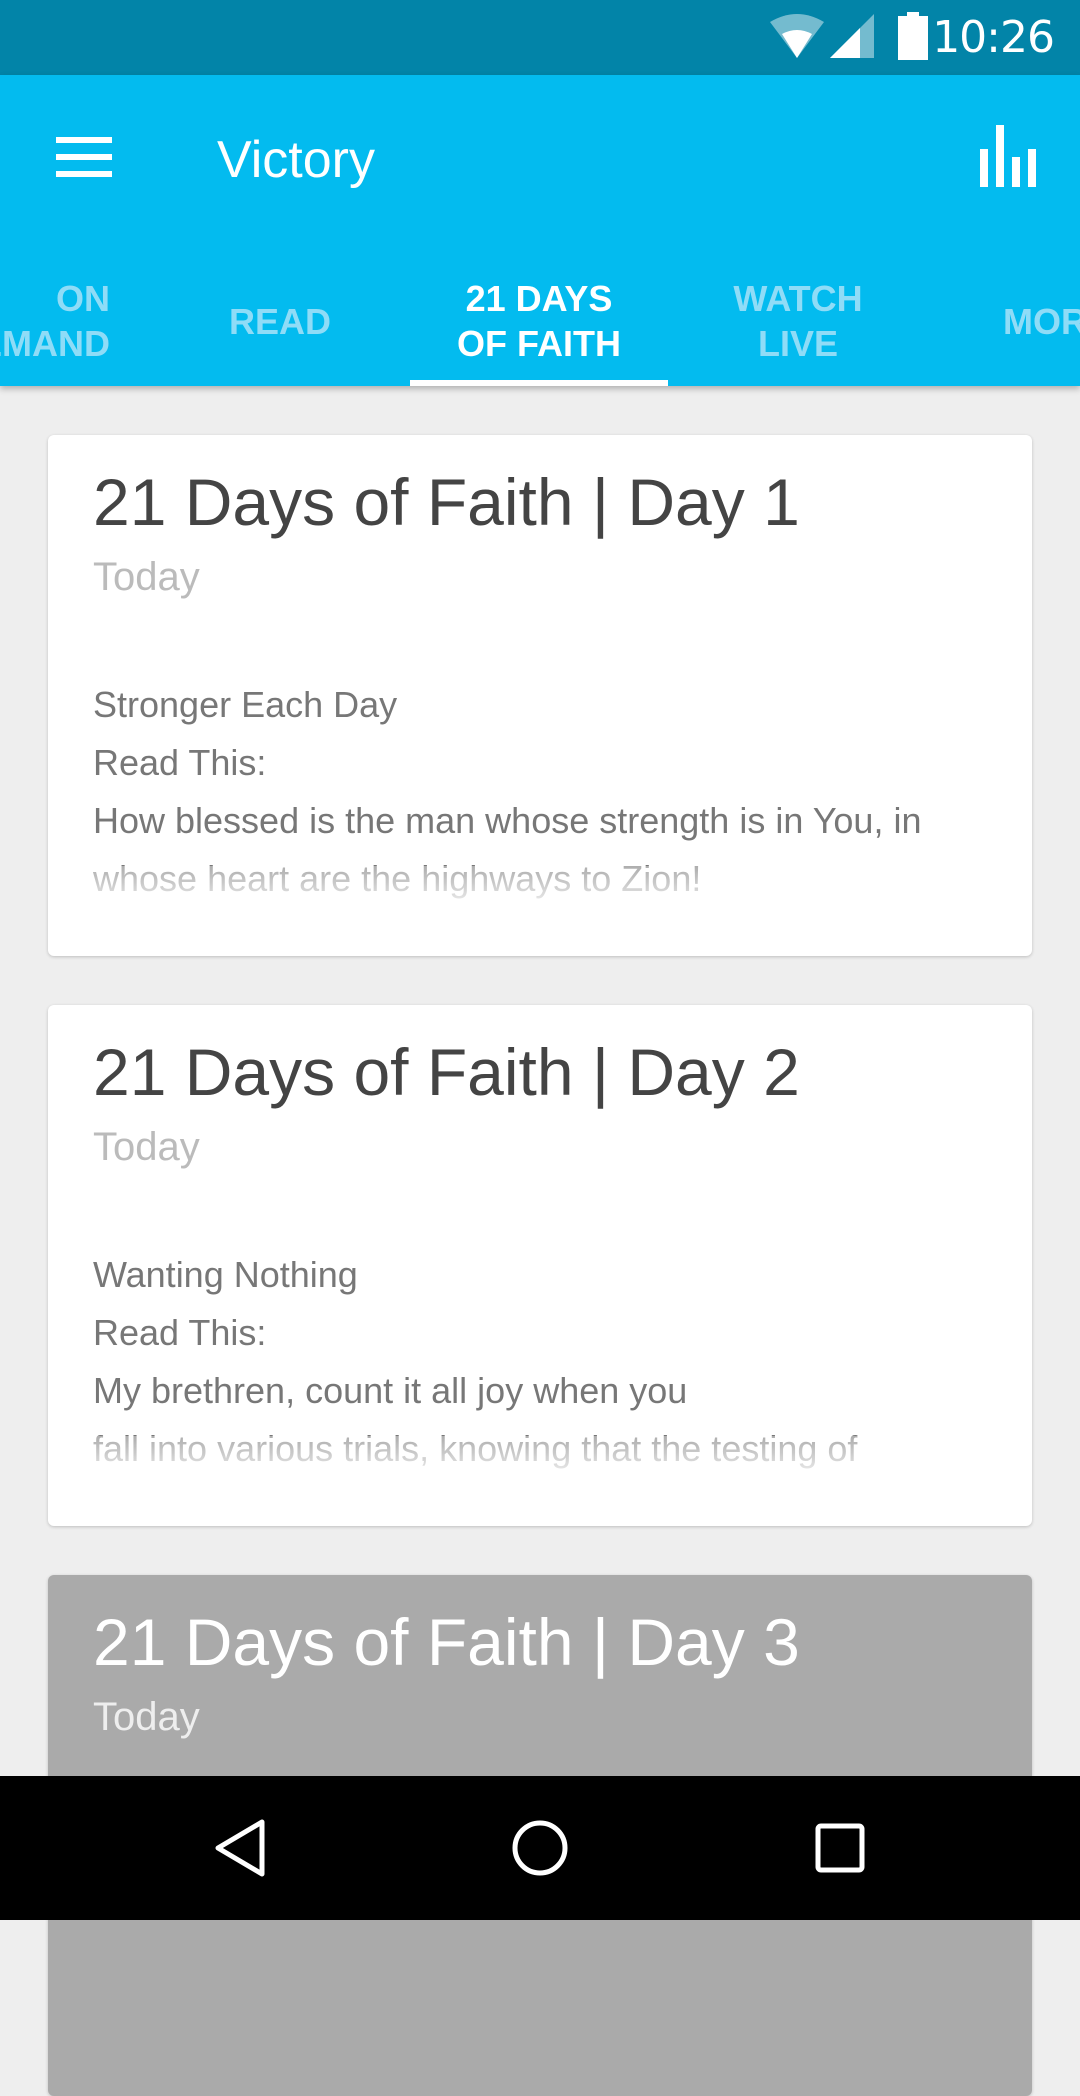  What do you see at coordinates (913, 36) in the screenshot?
I see `battery-icon` at bounding box center [913, 36].